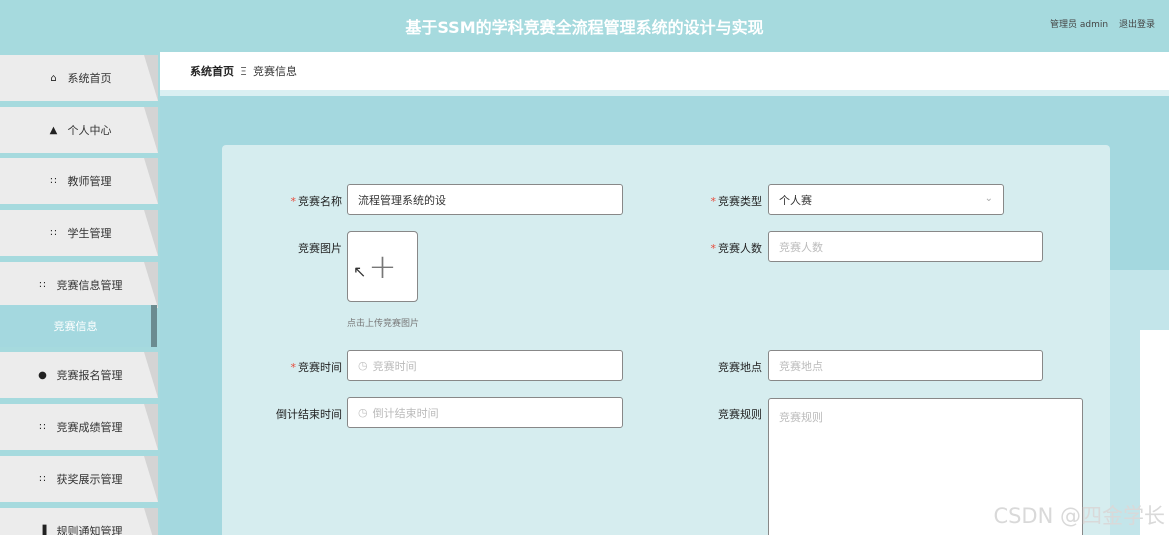 The image size is (1169, 535). What do you see at coordinates (886, 199) in the screenshot?
I see `competition-type-select: 个人赛 ⌄` at bounding box center [886, 199].